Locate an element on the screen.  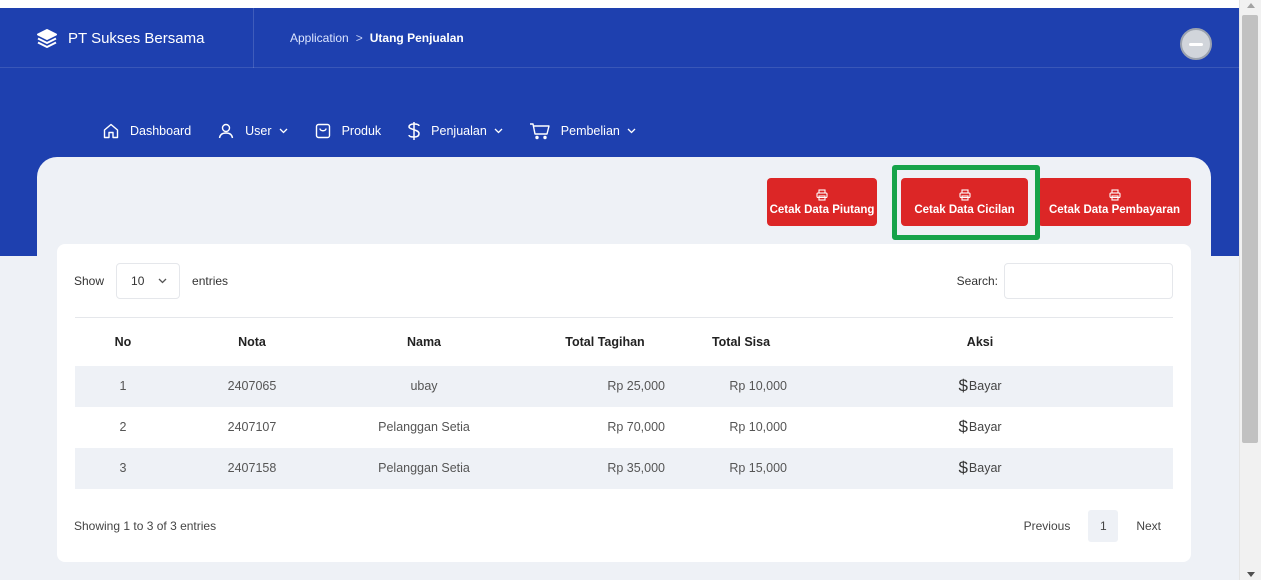
cell-no: 2 is located at coordinates (123, 427).